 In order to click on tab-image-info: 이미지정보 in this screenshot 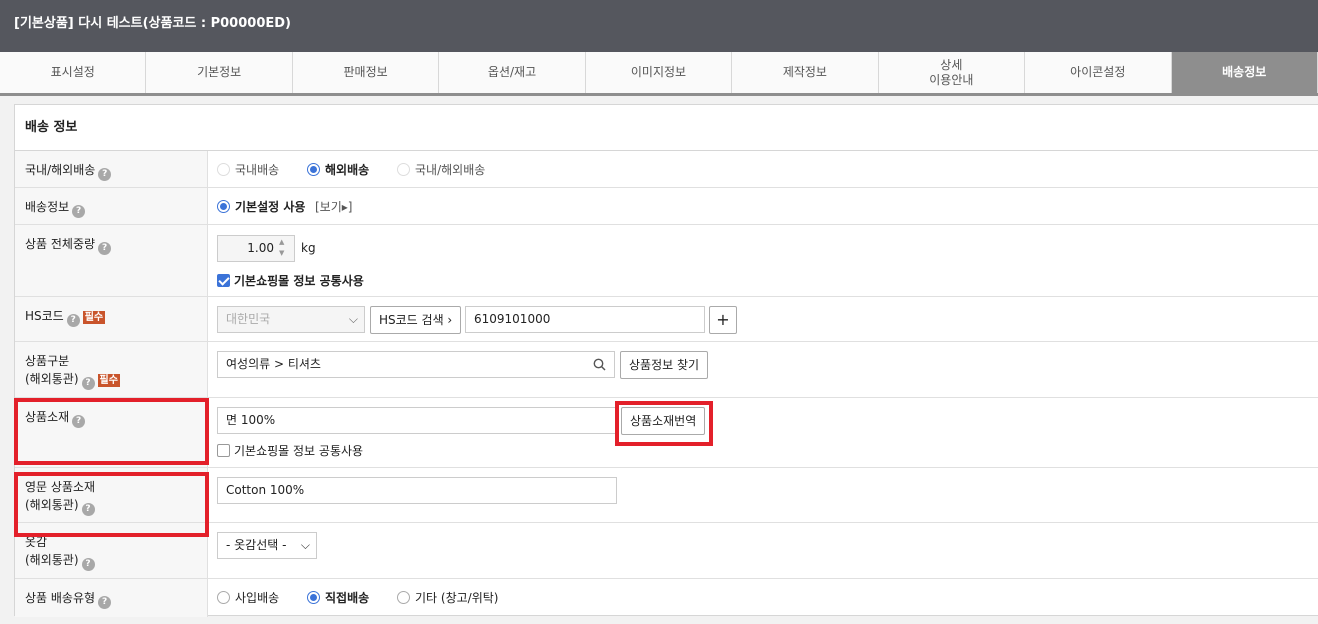, I will do `click(659, 72)`.